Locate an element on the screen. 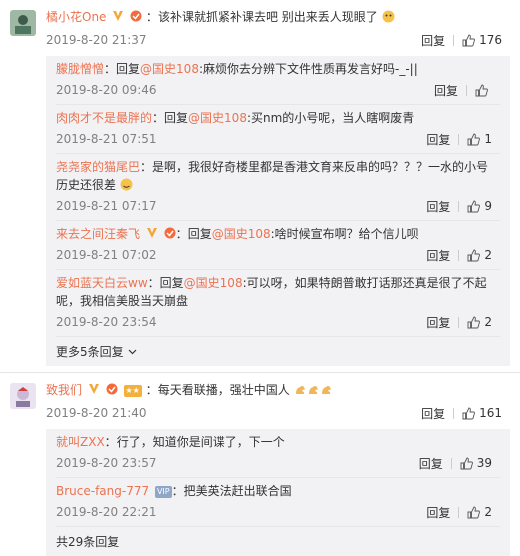 The width and height of the screenshot is (520, 556). reply-time: 2019-8-21 07:02 is located at coordinates (106, 255).